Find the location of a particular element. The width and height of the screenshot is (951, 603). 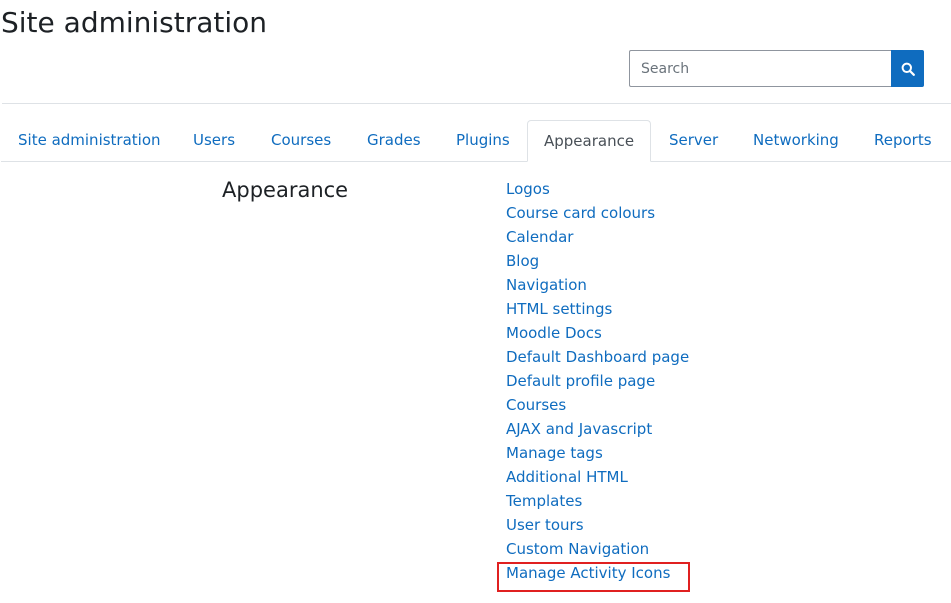

tab-server: Server is located at coordinates (693, 141).